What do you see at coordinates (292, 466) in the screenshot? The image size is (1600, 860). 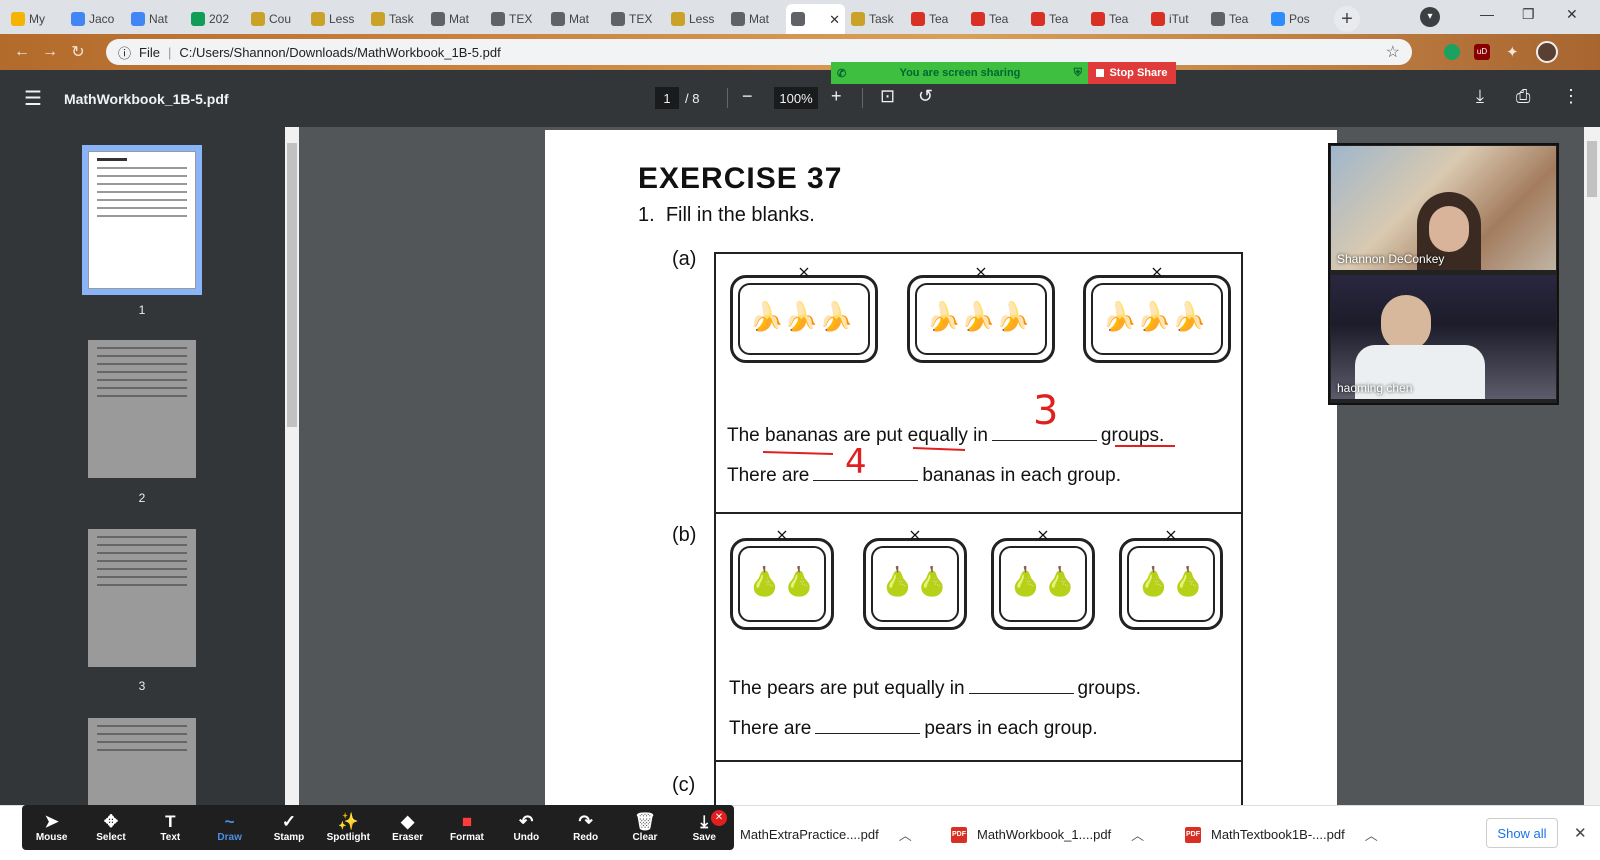 I see `sidebar-scrollbar` at bounding box center [292, 466].